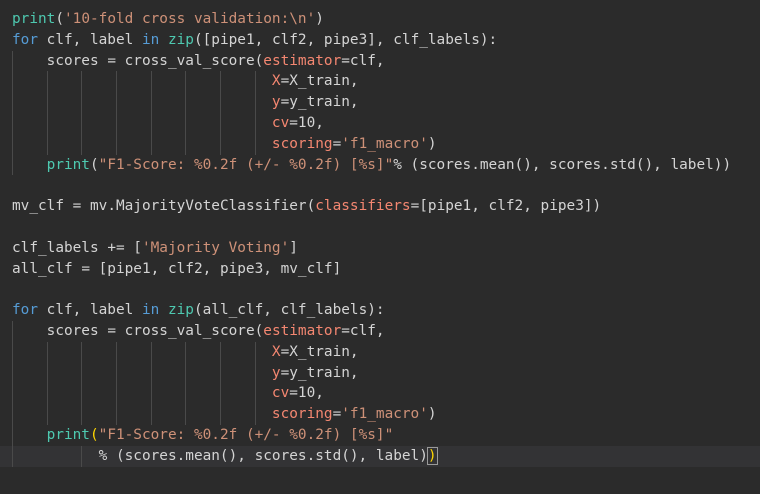  I want to click on code-line: print("F1-Score: %0.2f (+/- %0.2f) [%s]", so click(386, 435).